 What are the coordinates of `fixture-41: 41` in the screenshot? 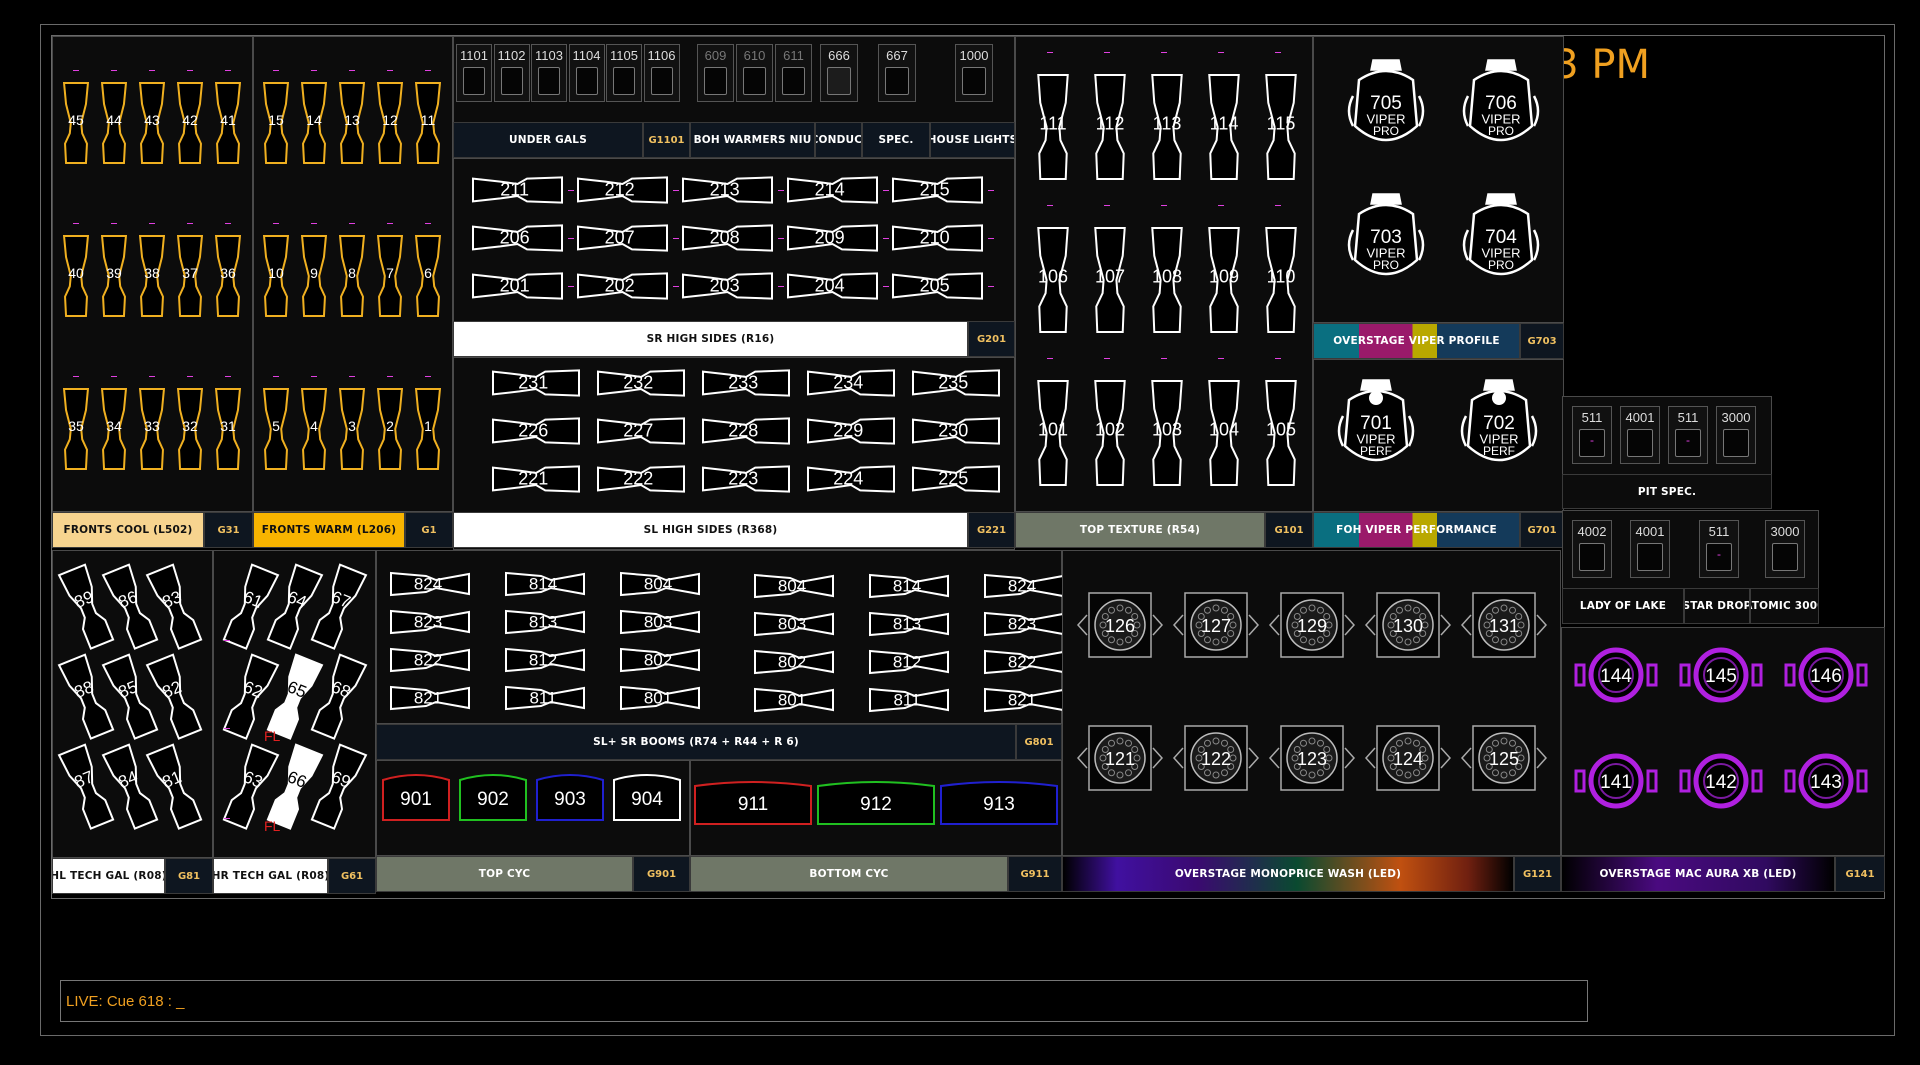 It's located at (228, 123).